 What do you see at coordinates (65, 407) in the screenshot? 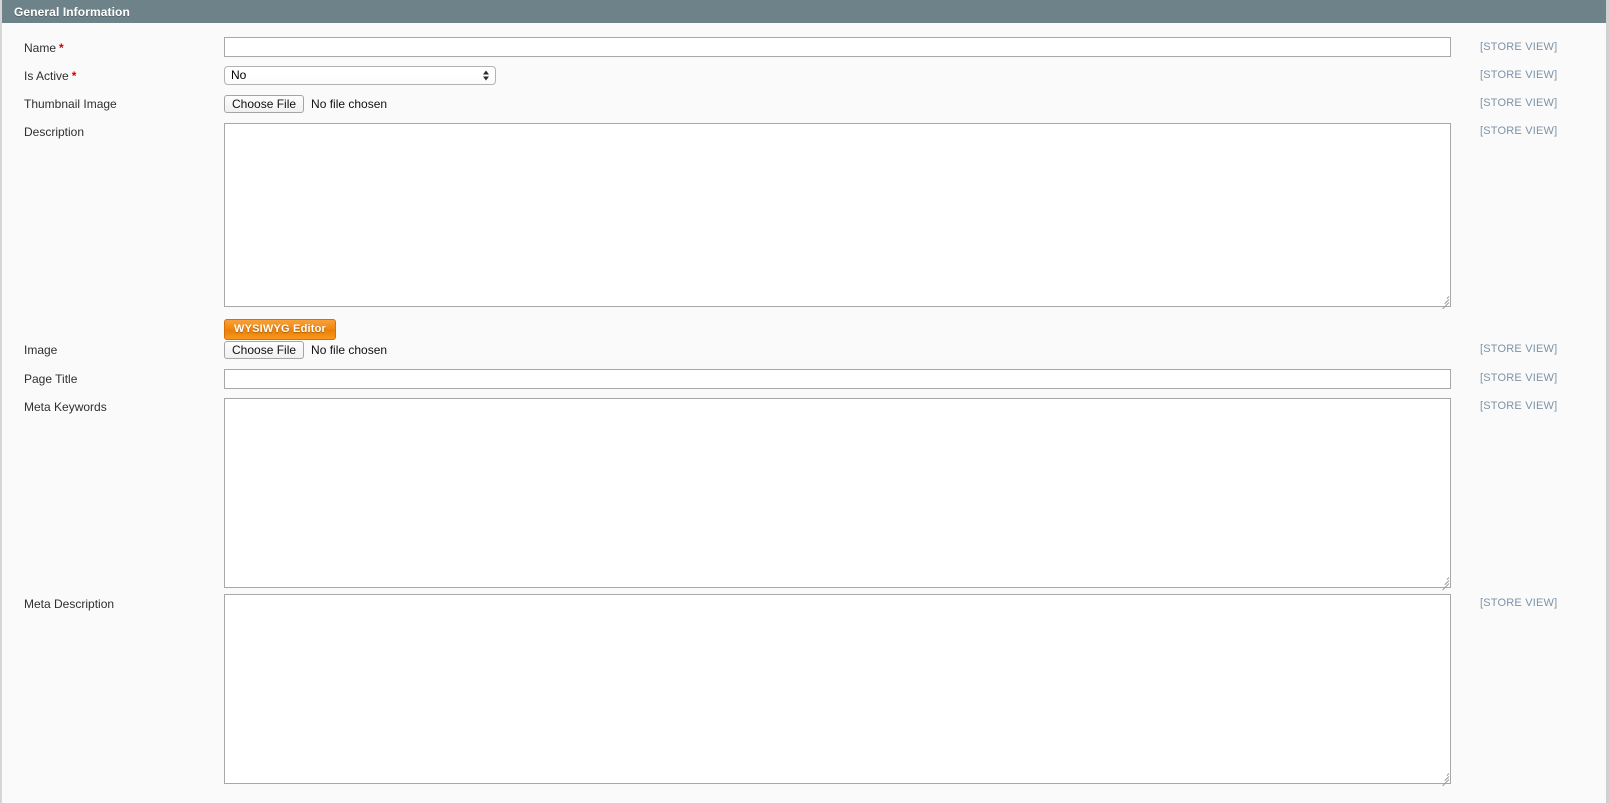
I see `label-meta-keywords: Meta Keywords` at bounding box center [65, 407].